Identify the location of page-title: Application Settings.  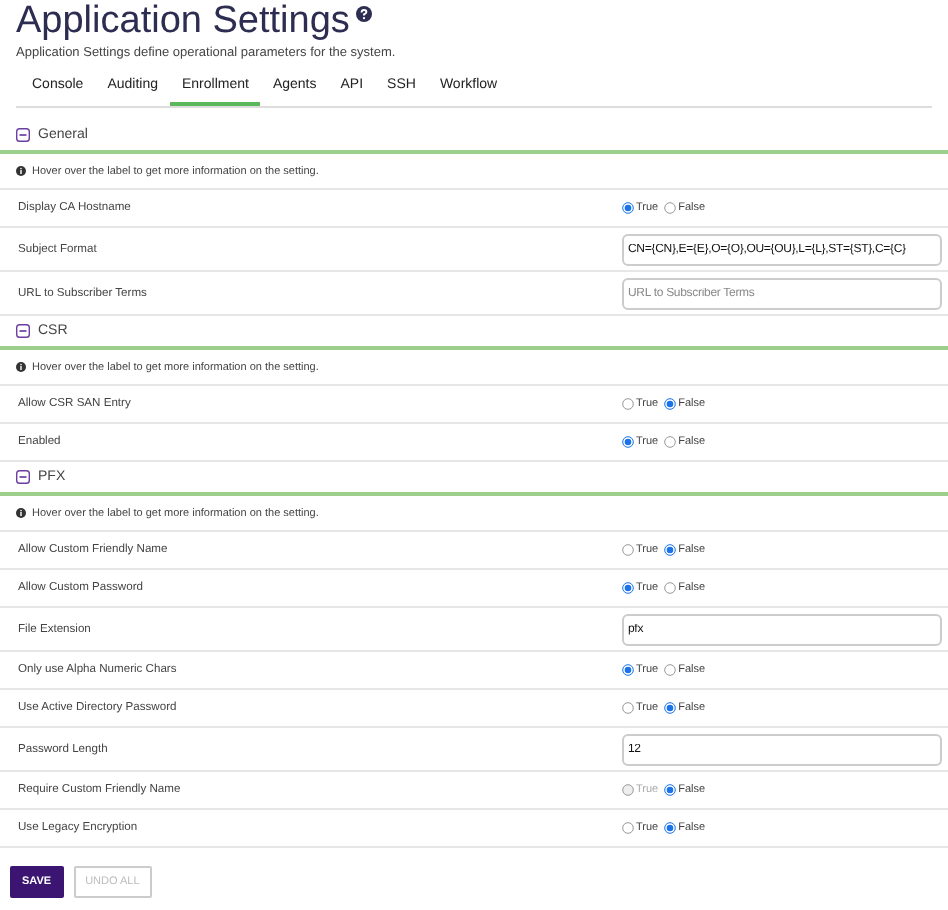
(183, 22).